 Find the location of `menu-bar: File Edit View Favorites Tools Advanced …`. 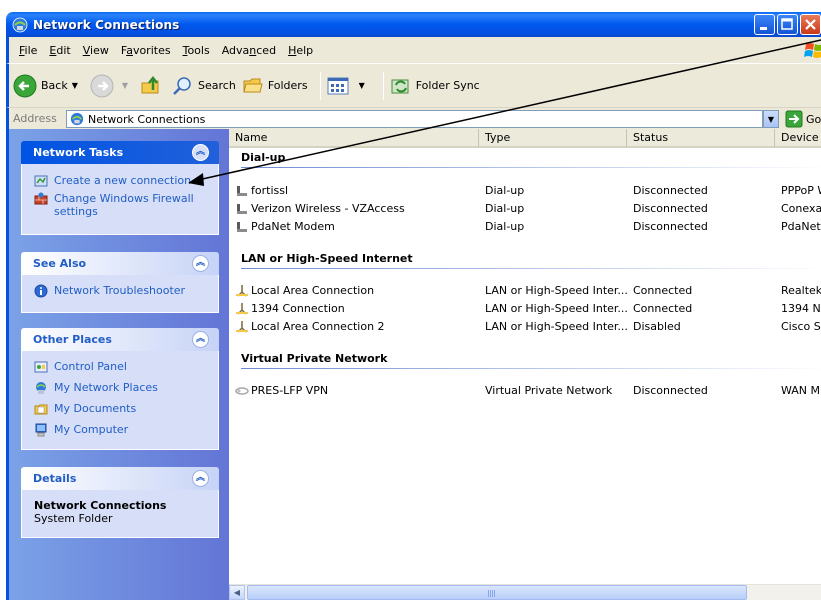

menu-bar: File Edit View Favorites Tools Advanced … is located at coordinates (413, 50).